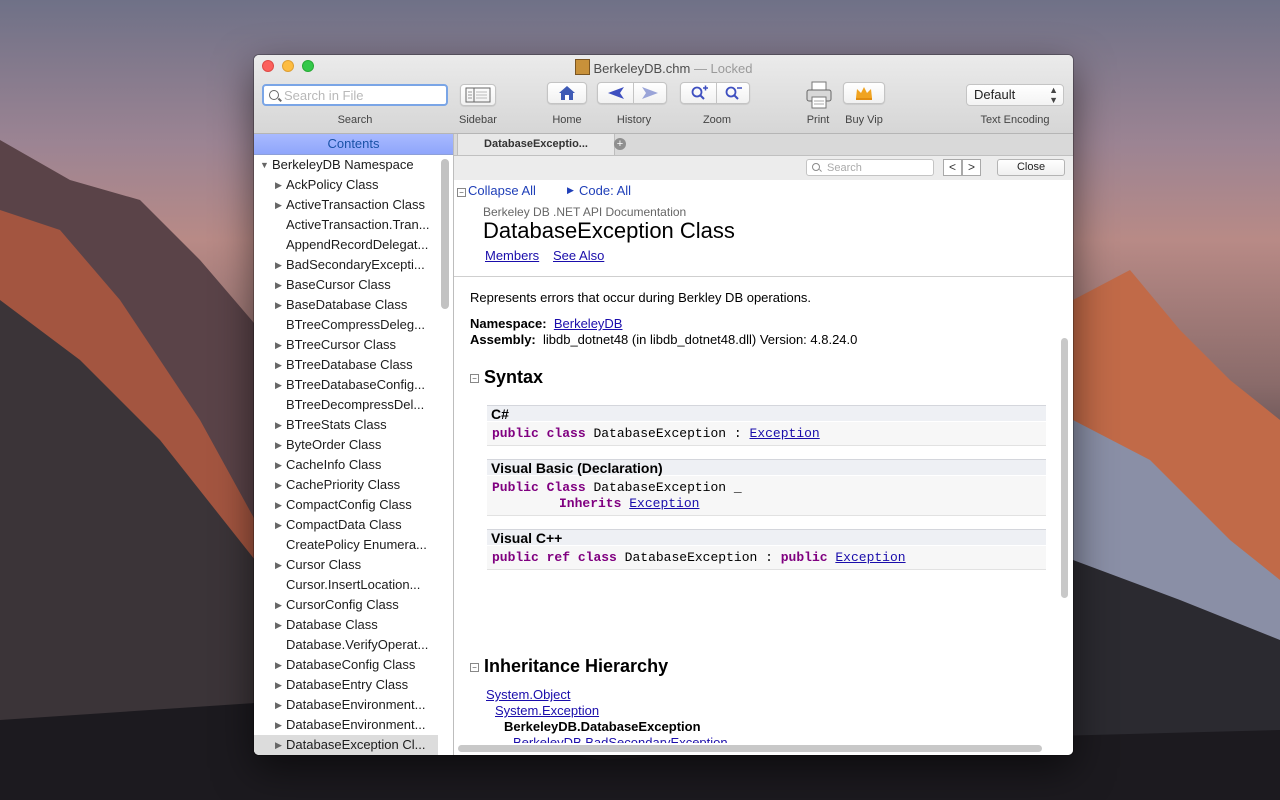  Describe the element at coordinates (346, 165) in the screenshot. I see `tree-root: ▼ BerkeleyDB Namespace` at that location.